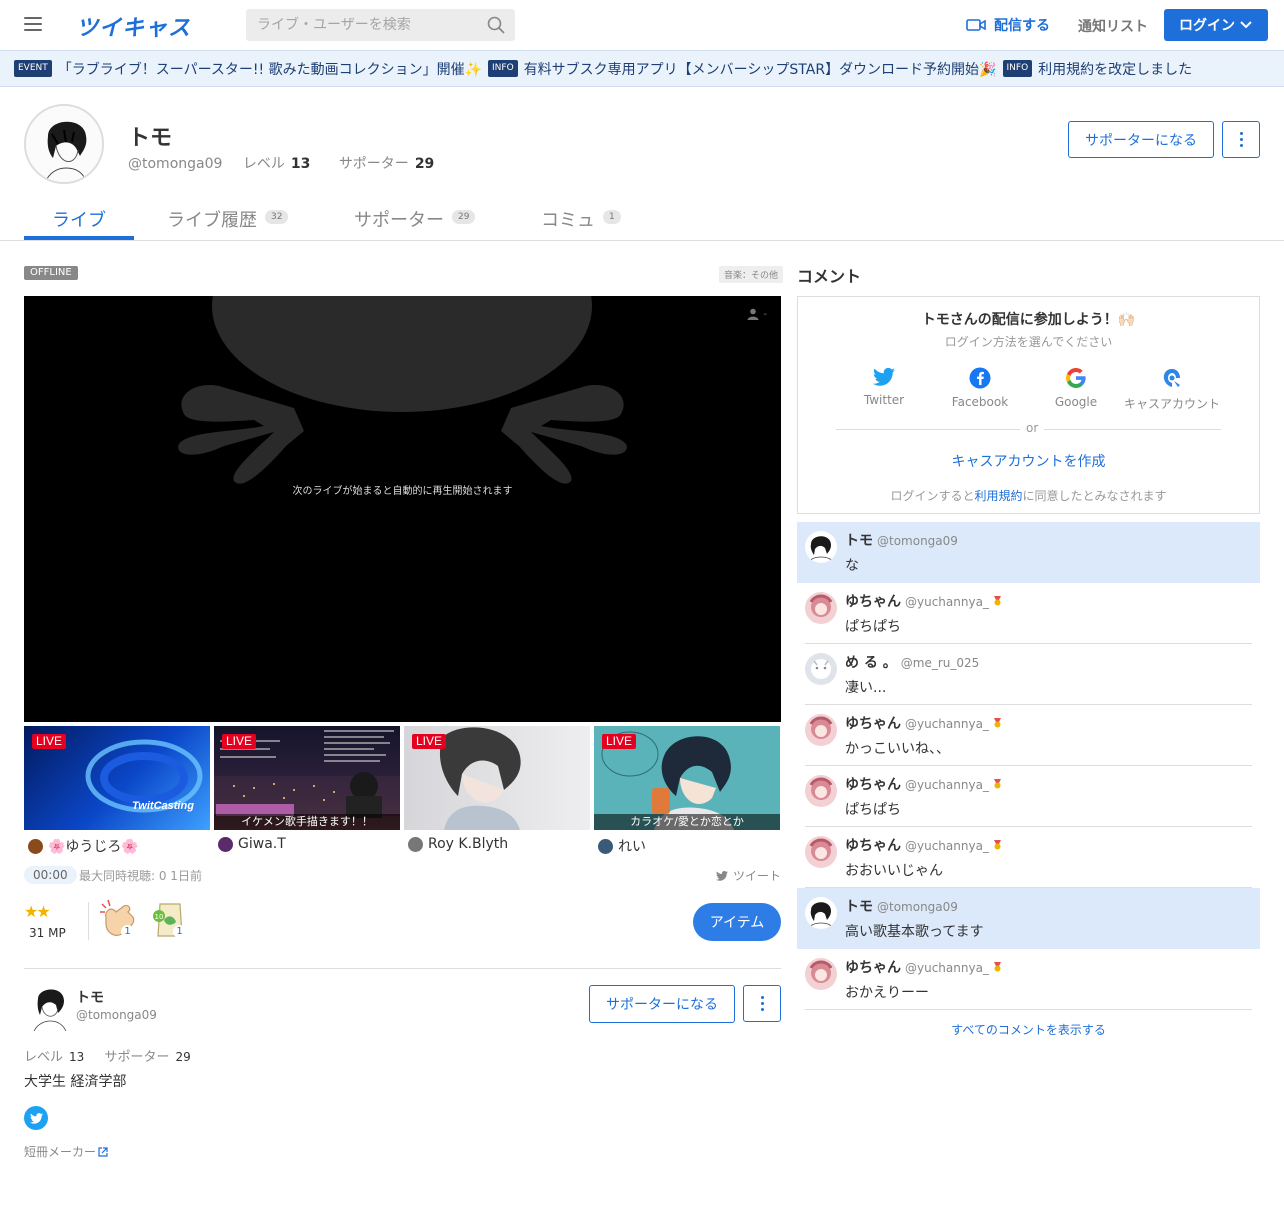  Describe the element at coordinates (118, 918) in the screenshot. I see `clap-item: 1` at that location.